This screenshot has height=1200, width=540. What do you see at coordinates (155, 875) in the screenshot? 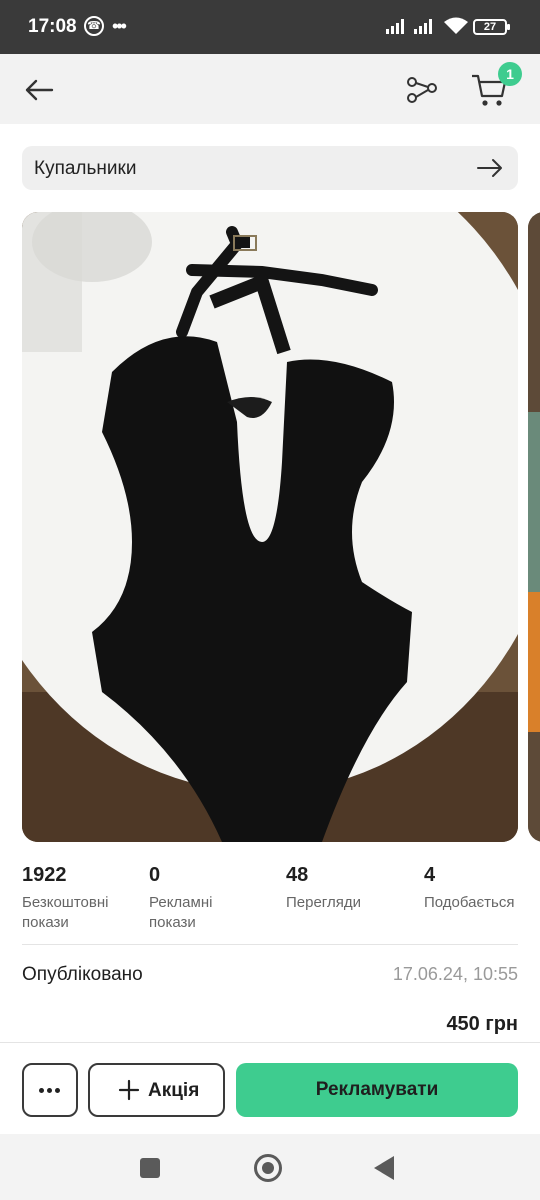
I see `stat-value: 0` at bounding box center [155, 875].